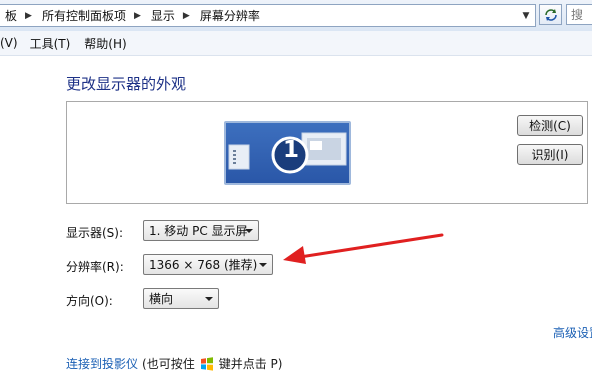 Image resolution: width=592 pixels, height=374 pixels. What do you see at coordinates (9, 15) in the screenshot?
I see `breadcrumb-control-panel: 板` at bounding box center [9, 15].